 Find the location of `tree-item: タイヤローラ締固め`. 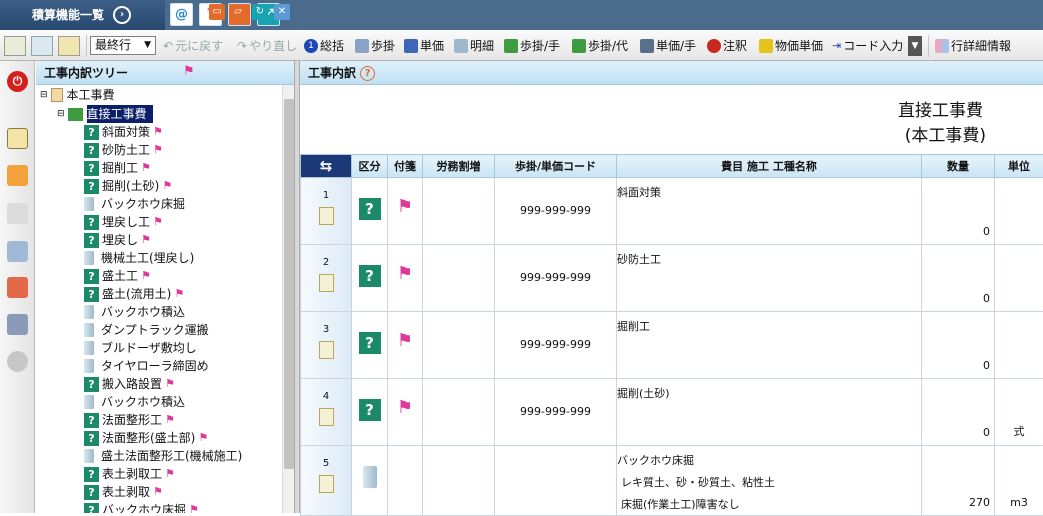

tree-item: タイヤローラ締固め is located at coordinates (146, 366).